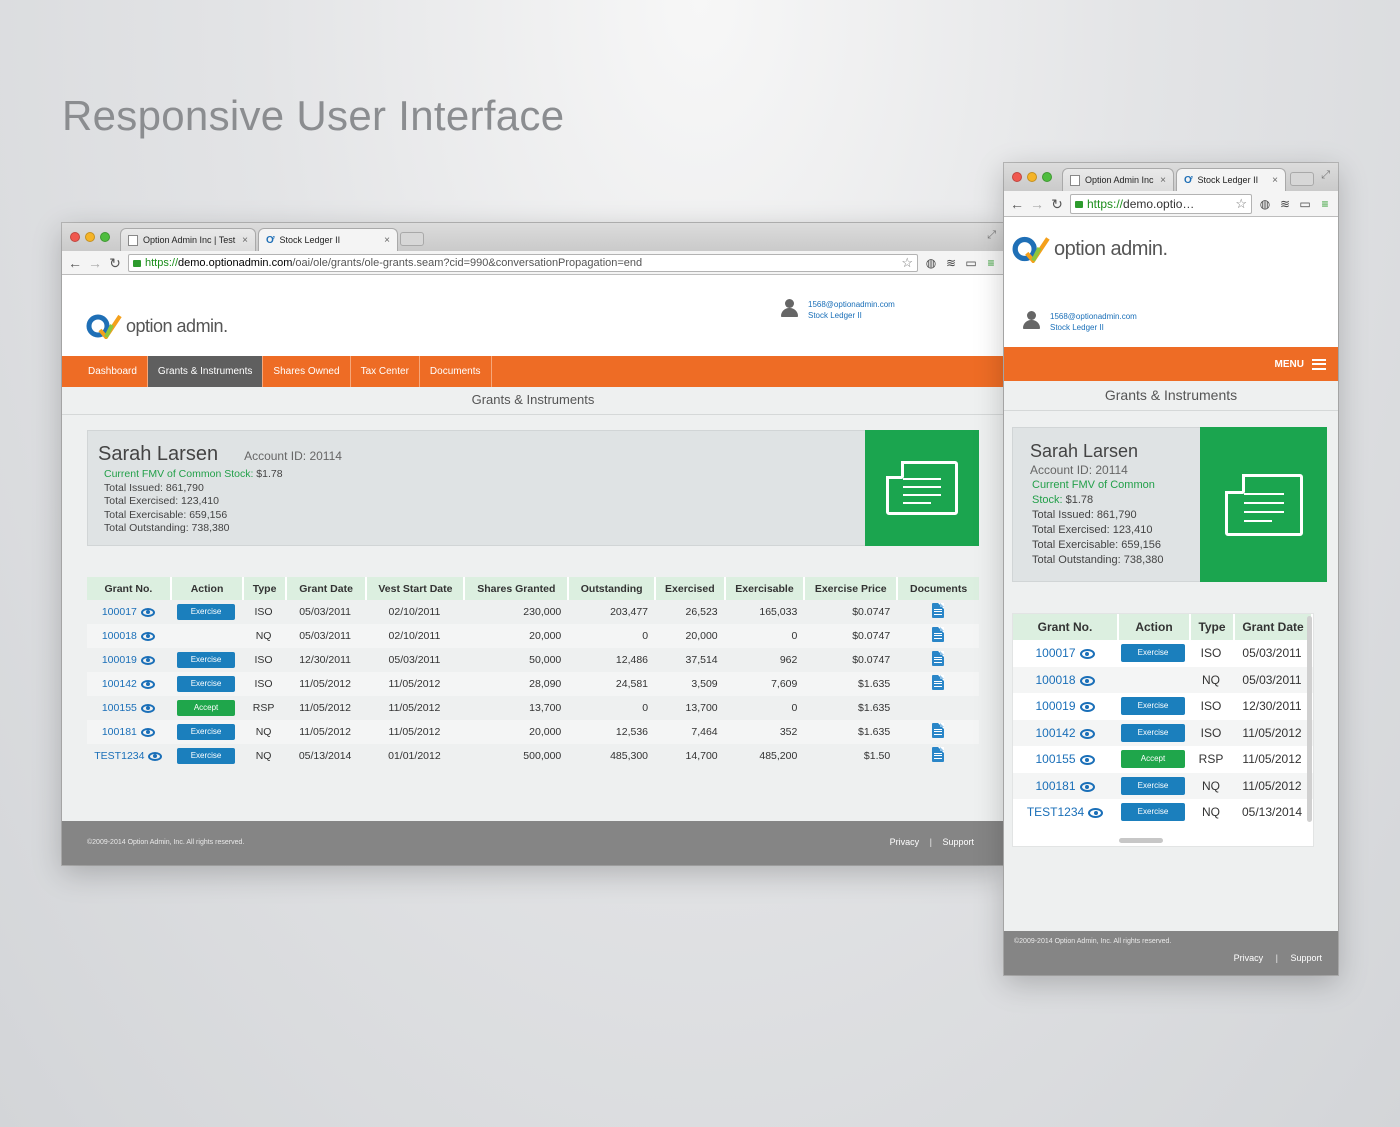 The height and width of the screenshot is (1127, 1400). What do you see at coordinates (157, 326) in the screenshot?
I see `site-logo: option admin.` at bounding box center [157, 326].